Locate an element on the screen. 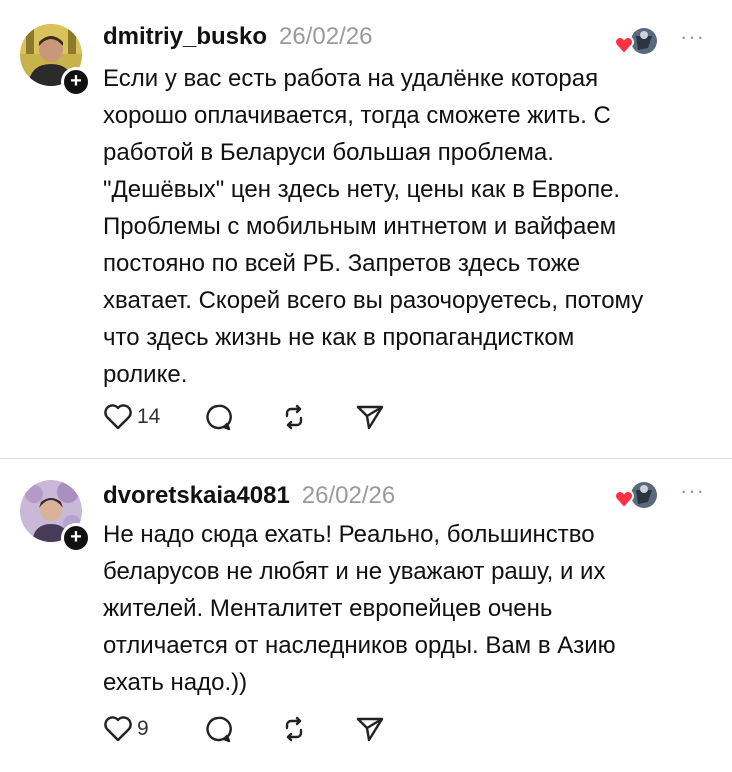 This screenshot has width=732, height=772. action-bar: 14 is located at coordinates (244, 417).